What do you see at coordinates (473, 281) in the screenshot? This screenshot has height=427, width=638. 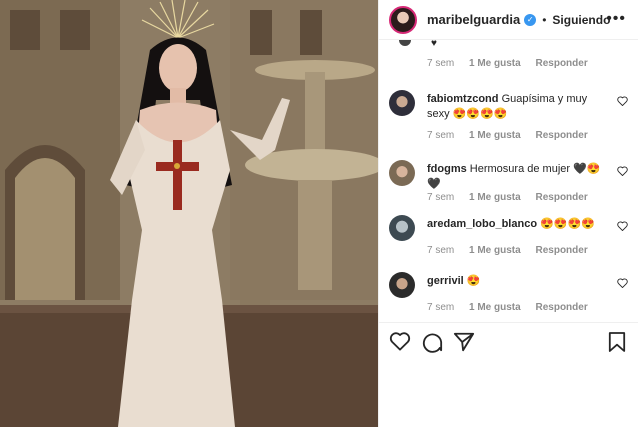 I see `comment-text: 😍` at bounding box center [473, 281].